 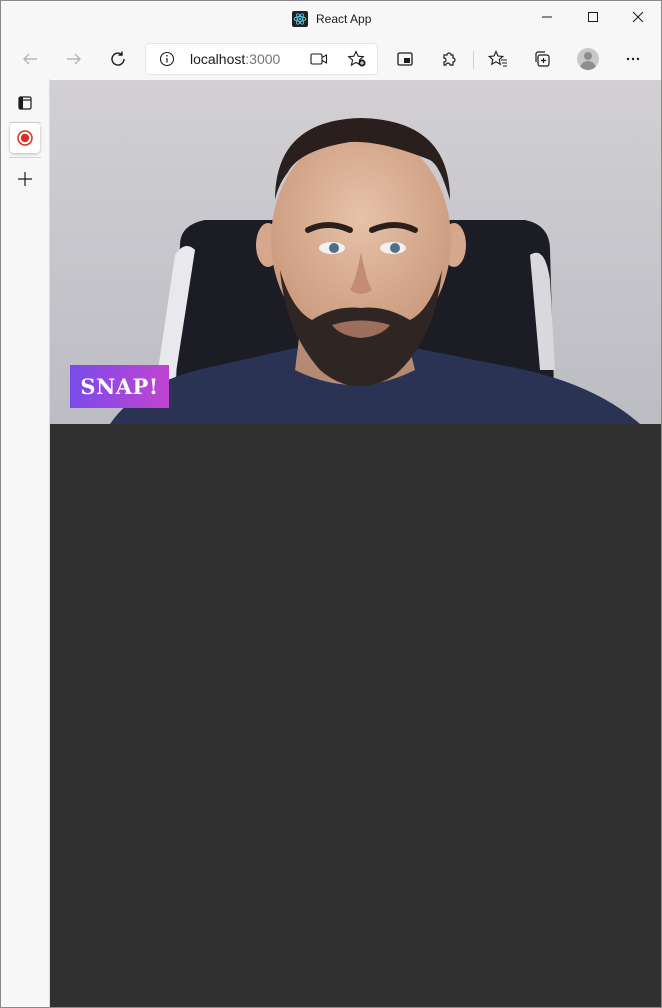 I want to click on close-button, so click(x=638, y=17).